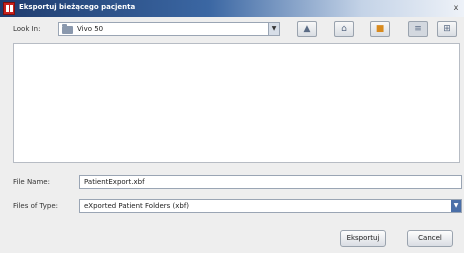 The image size is (464, 253). I want to click on home-button: ⌂, so click(344, 29).